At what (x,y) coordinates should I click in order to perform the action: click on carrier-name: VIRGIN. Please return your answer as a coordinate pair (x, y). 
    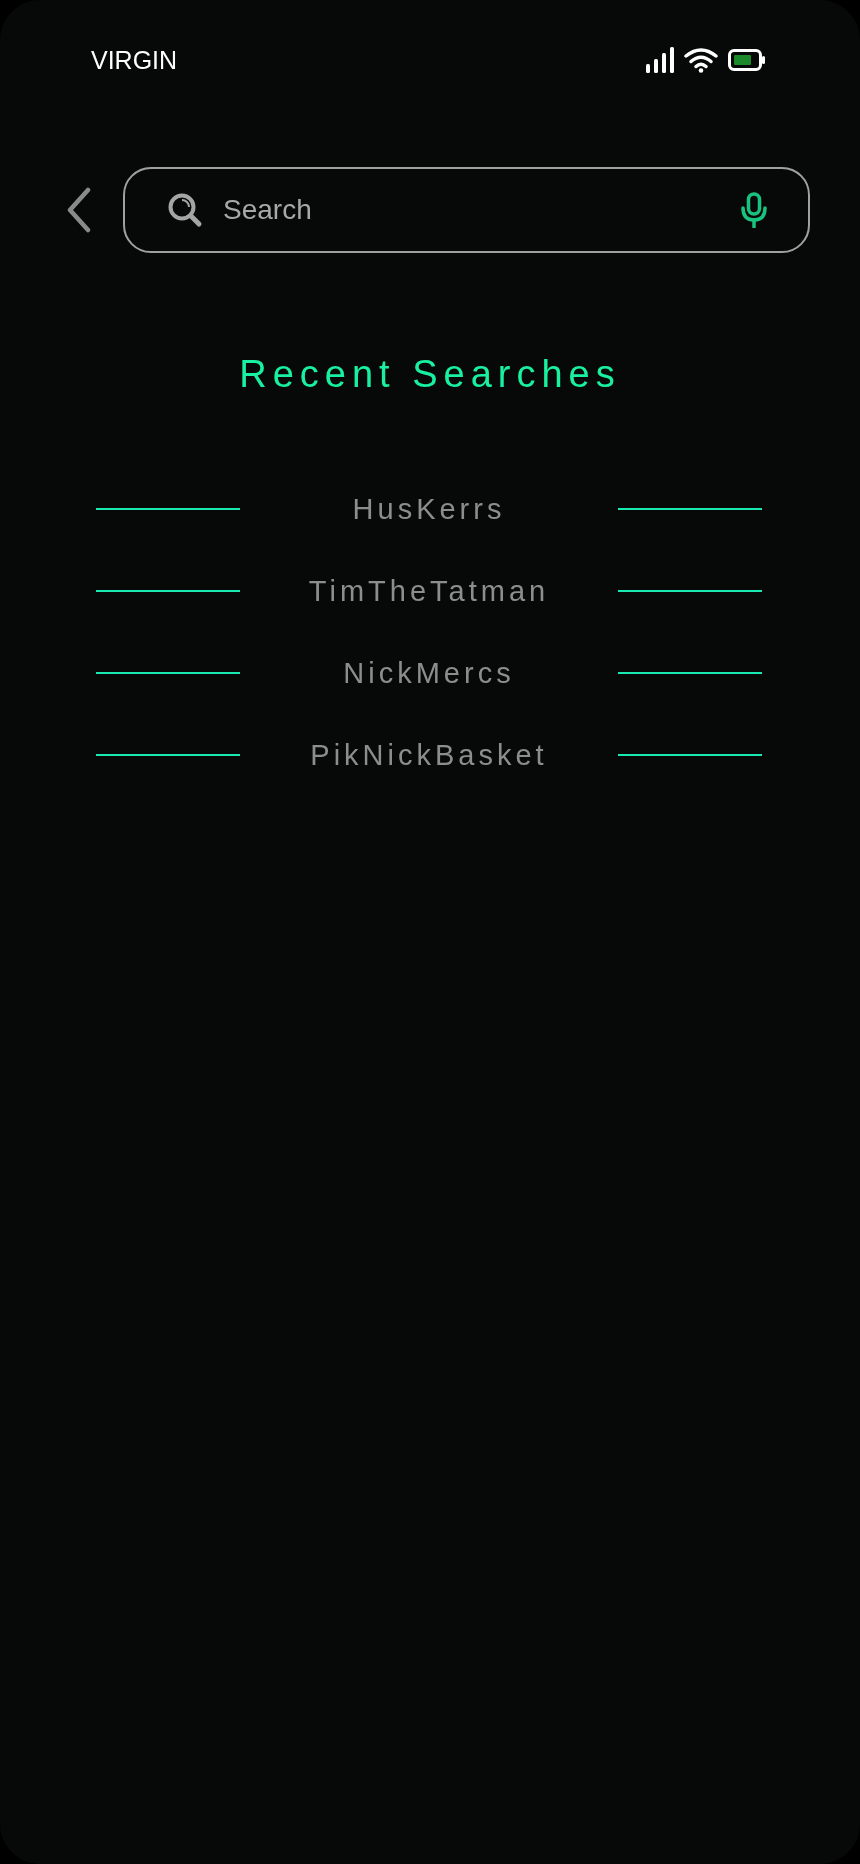
    Looking at the image, I should click on (134, 60).